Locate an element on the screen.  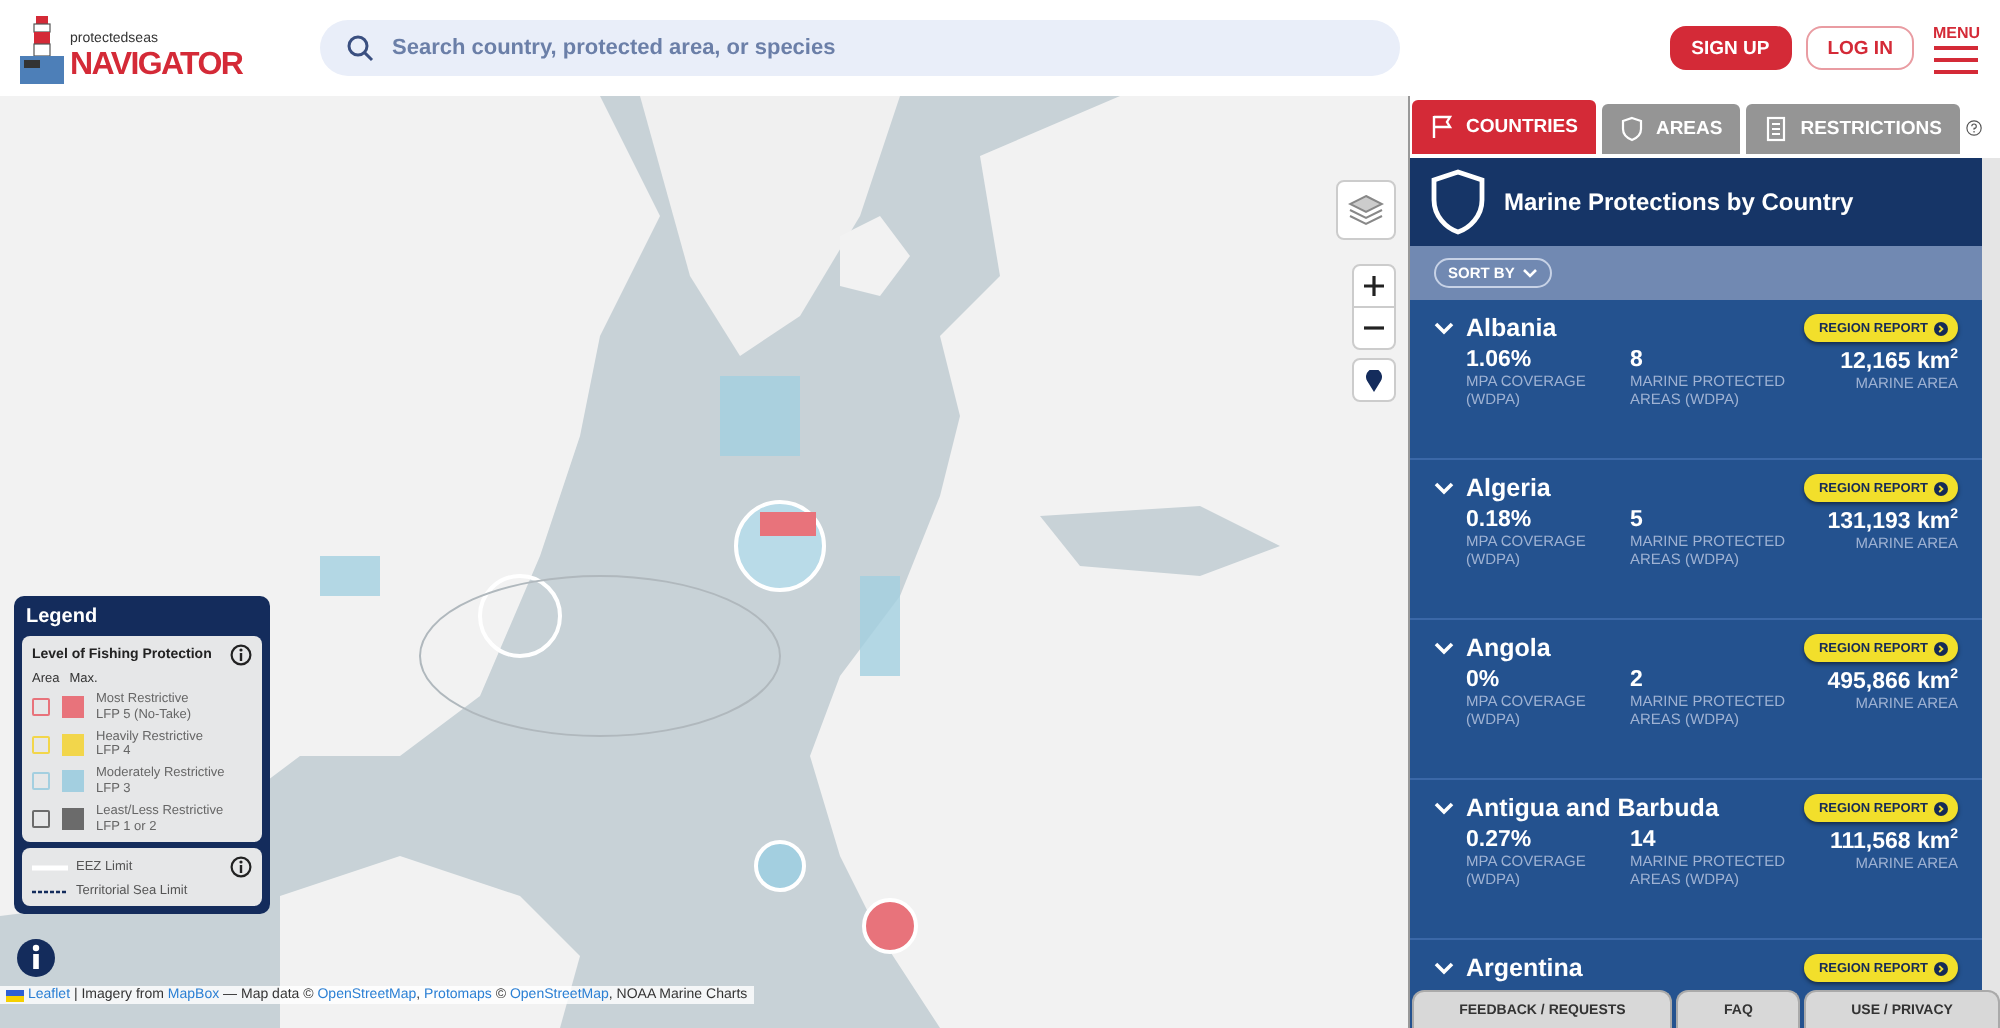
stat-value: 131,193 km$^{2}$ is located at coordinates (1891, 521).